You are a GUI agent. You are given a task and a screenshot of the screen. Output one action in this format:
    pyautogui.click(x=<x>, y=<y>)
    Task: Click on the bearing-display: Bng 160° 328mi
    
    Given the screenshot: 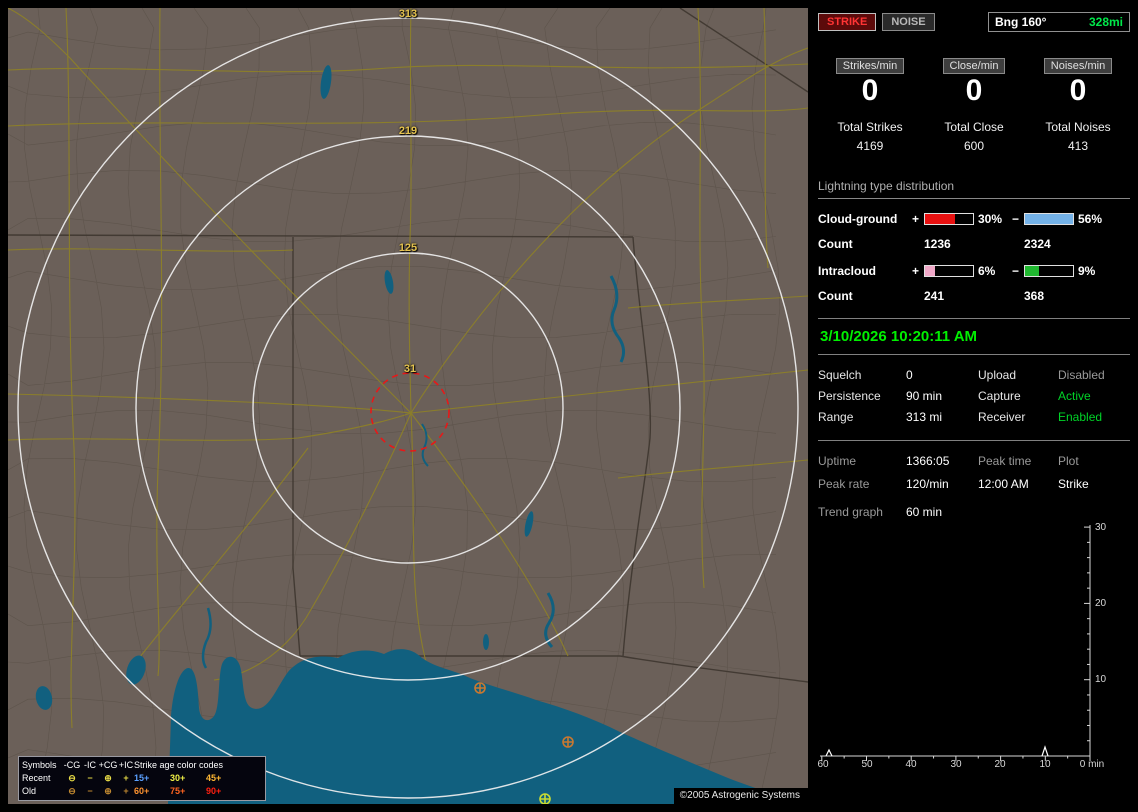 What is the action you would take?
    pyautogui.click(x=1059, y=22)
    